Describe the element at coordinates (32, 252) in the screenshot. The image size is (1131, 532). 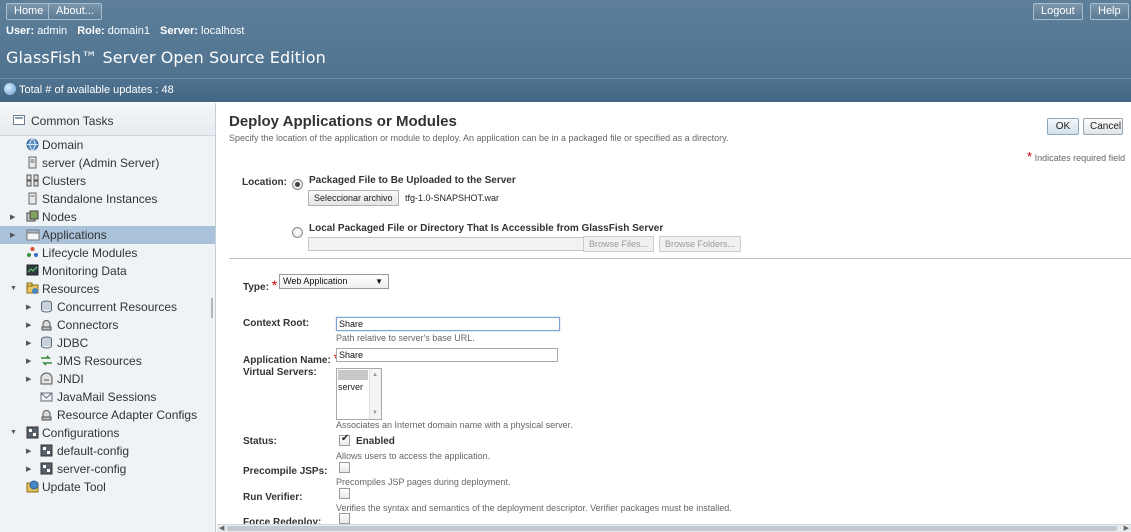
I see `lifecycle-icon` at that location.